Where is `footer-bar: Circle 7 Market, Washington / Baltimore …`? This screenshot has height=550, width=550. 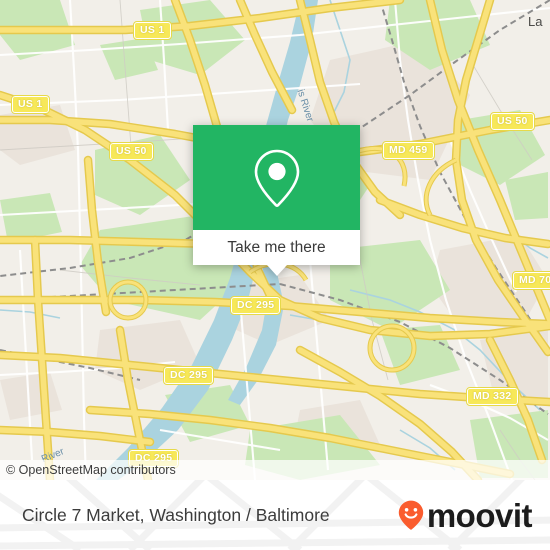 footer-bar: Circle 7 Market, Washington / Baltimore … is located at coordinates (275, 515).